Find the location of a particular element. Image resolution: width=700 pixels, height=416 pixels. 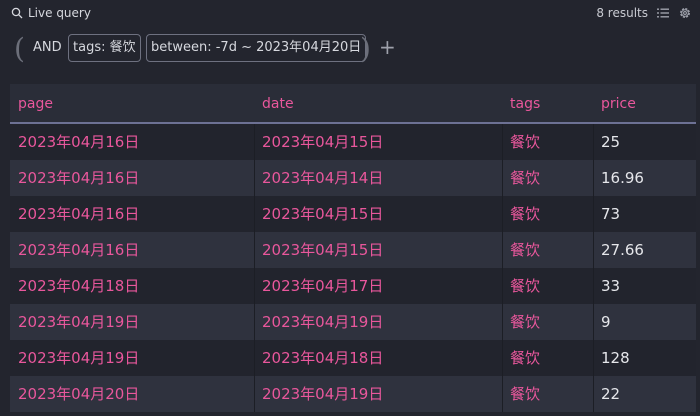

live-query-title: Live query is located at coordinates (51, 13).